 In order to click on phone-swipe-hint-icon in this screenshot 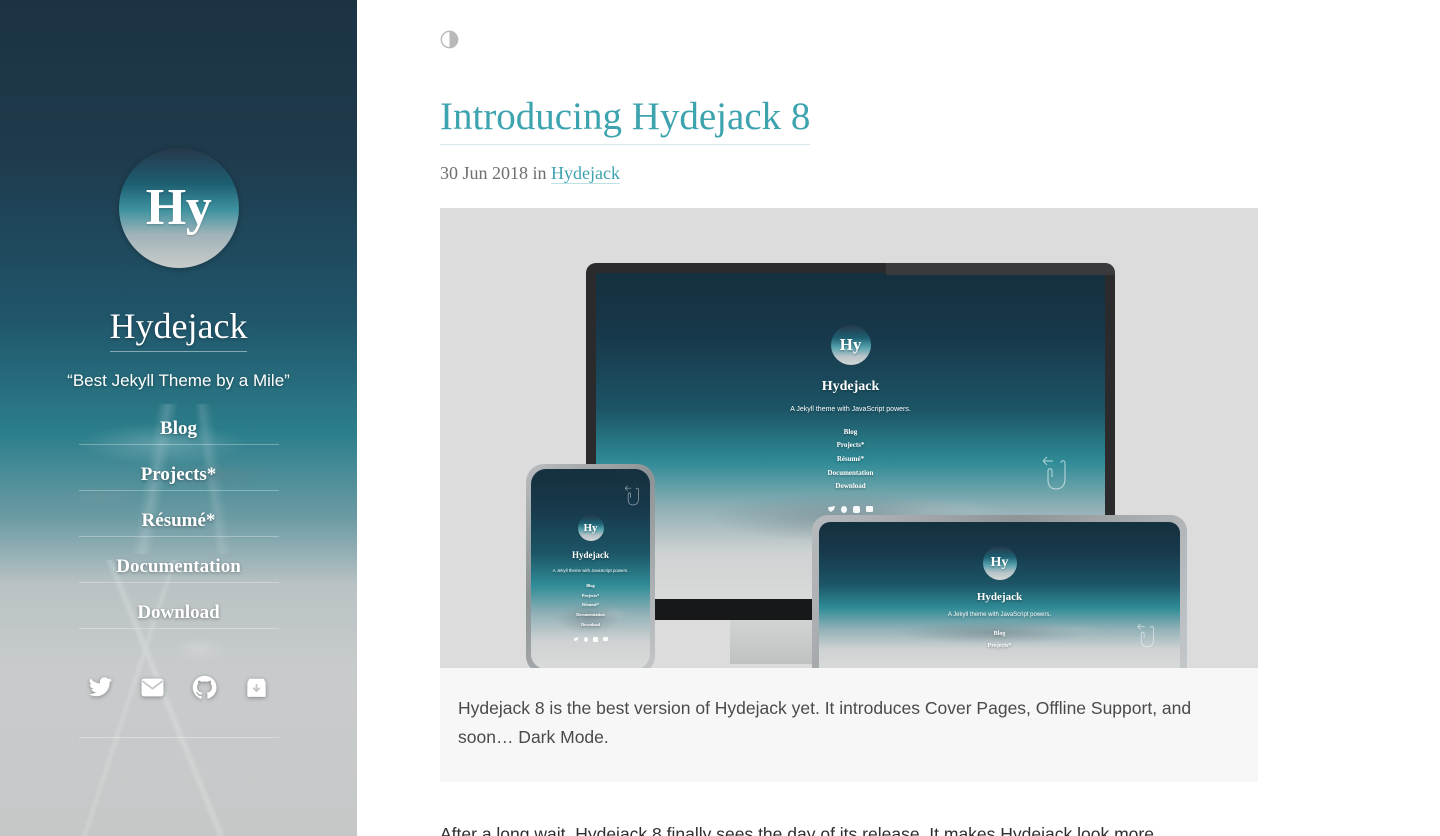, I will do `click(633, 496)`.